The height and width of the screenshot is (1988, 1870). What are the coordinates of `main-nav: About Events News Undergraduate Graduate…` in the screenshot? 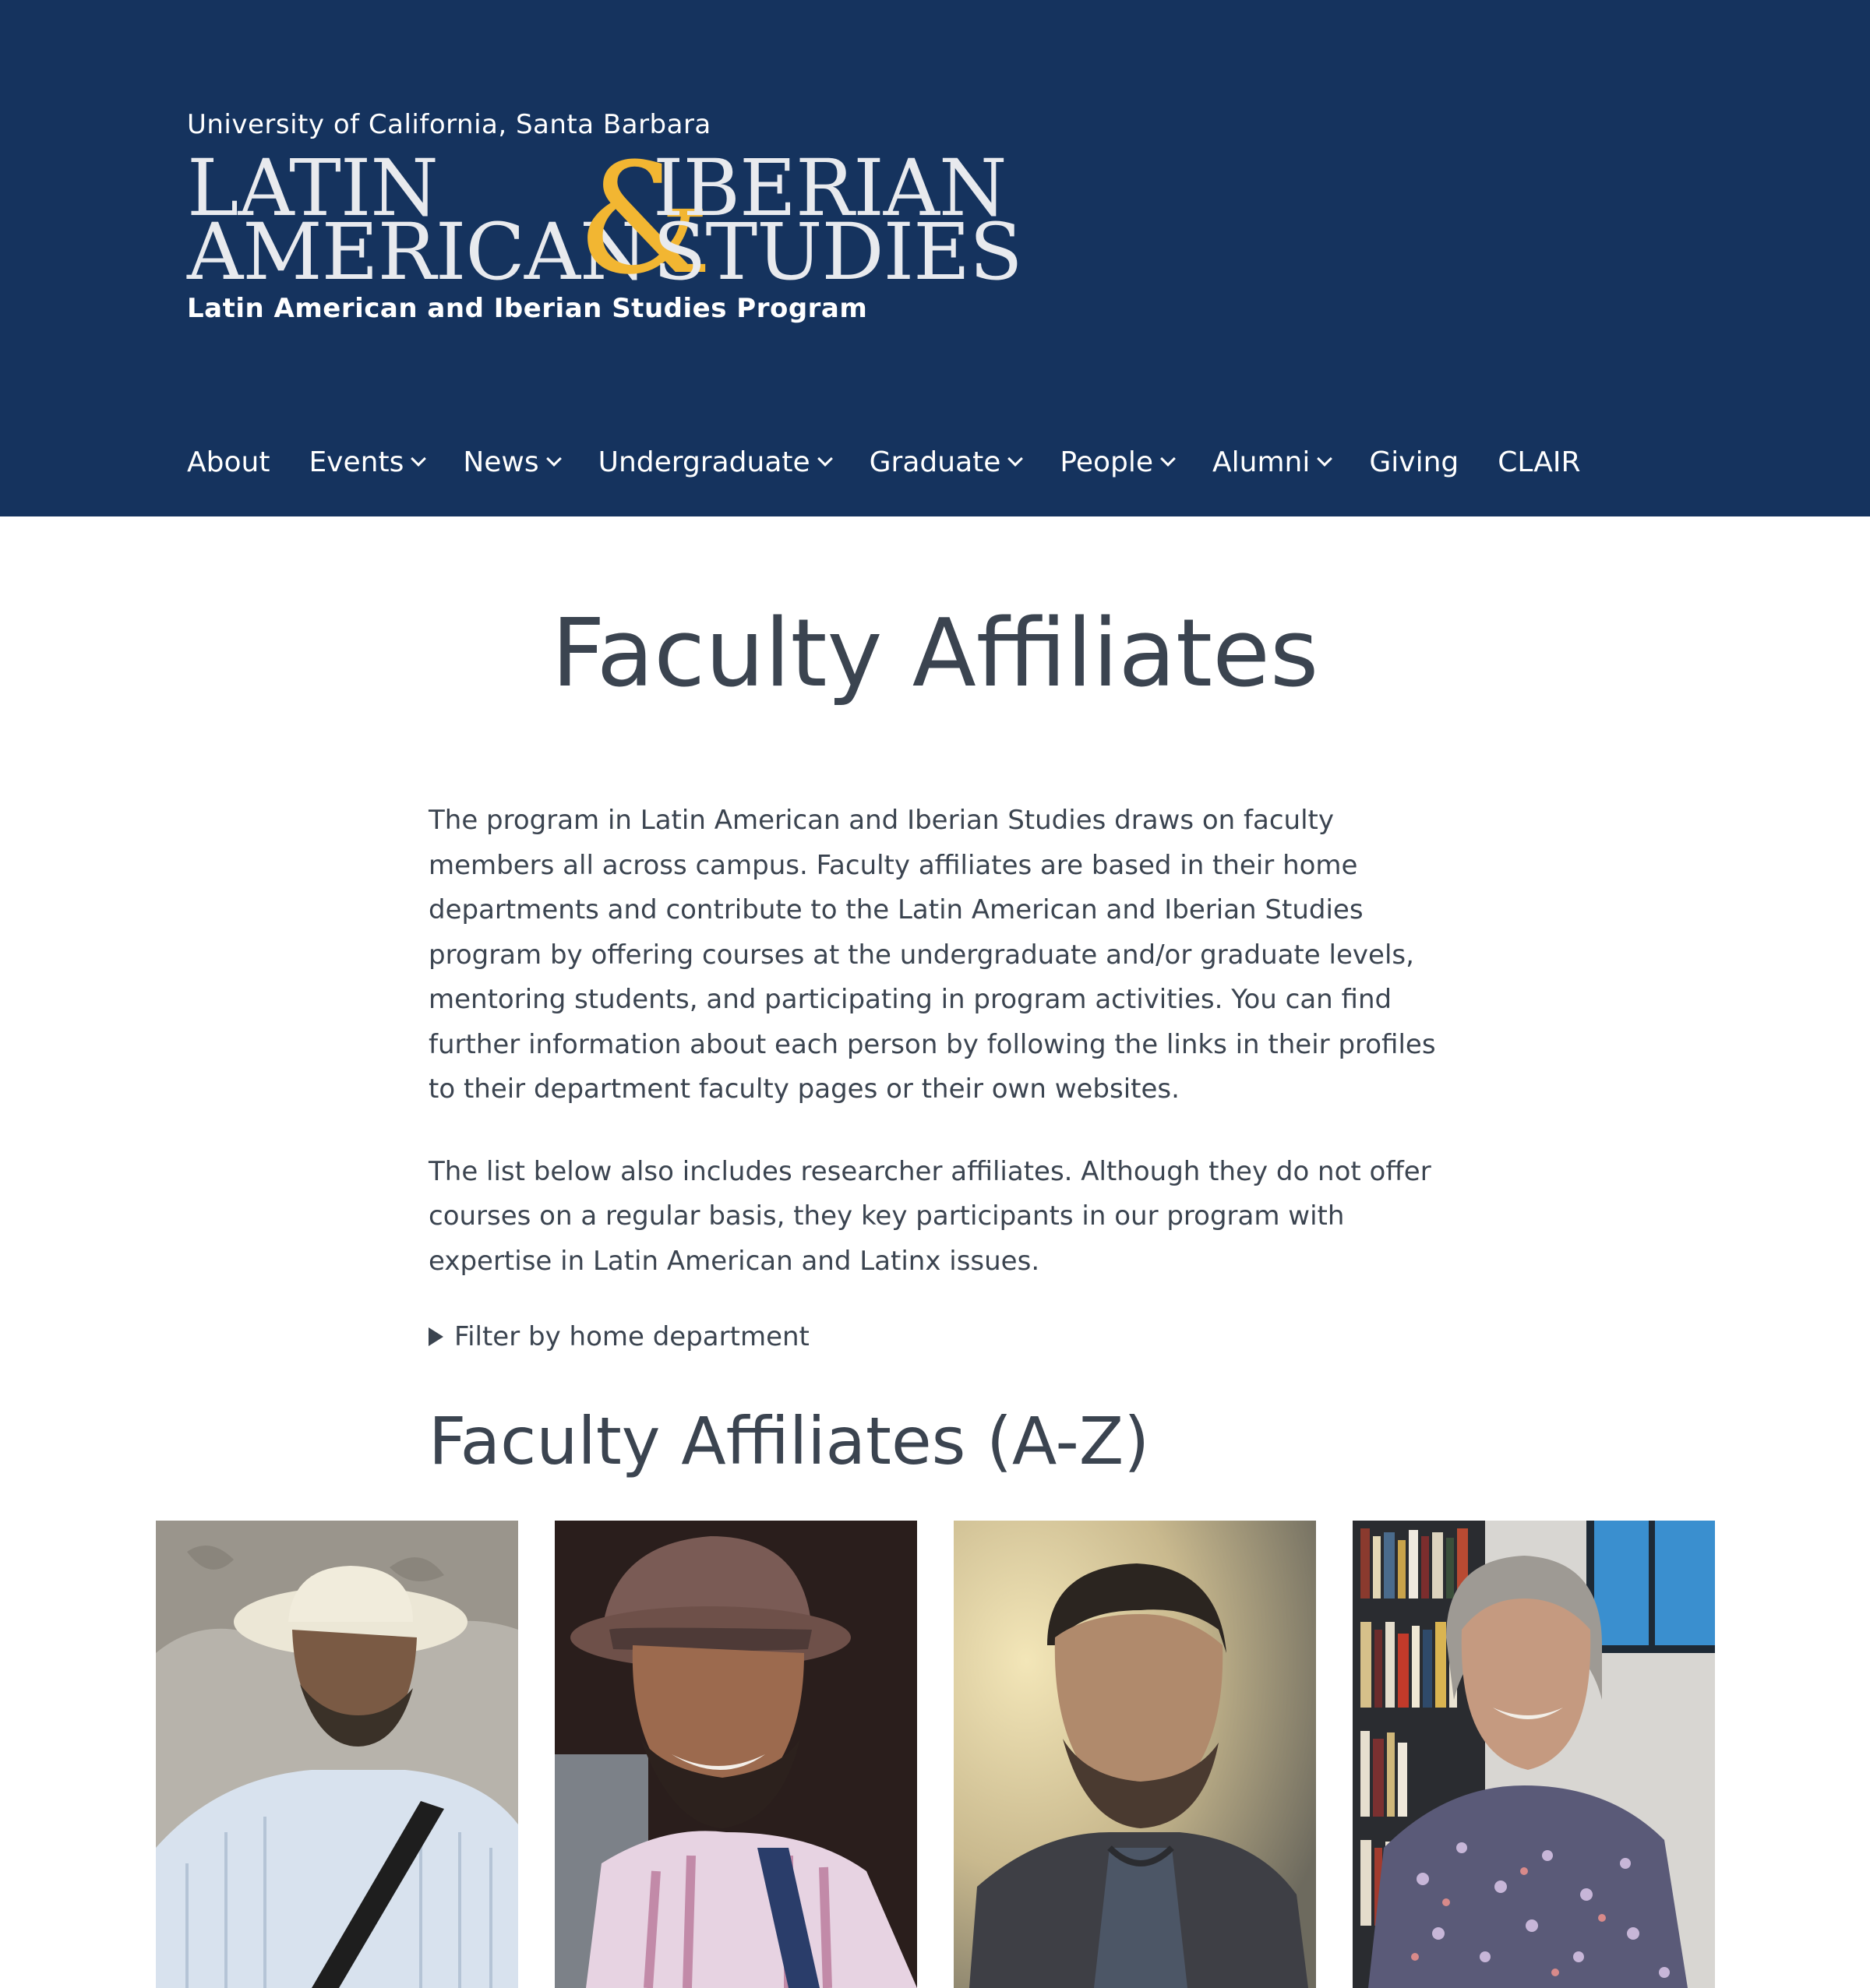 It's located at (903, 462).